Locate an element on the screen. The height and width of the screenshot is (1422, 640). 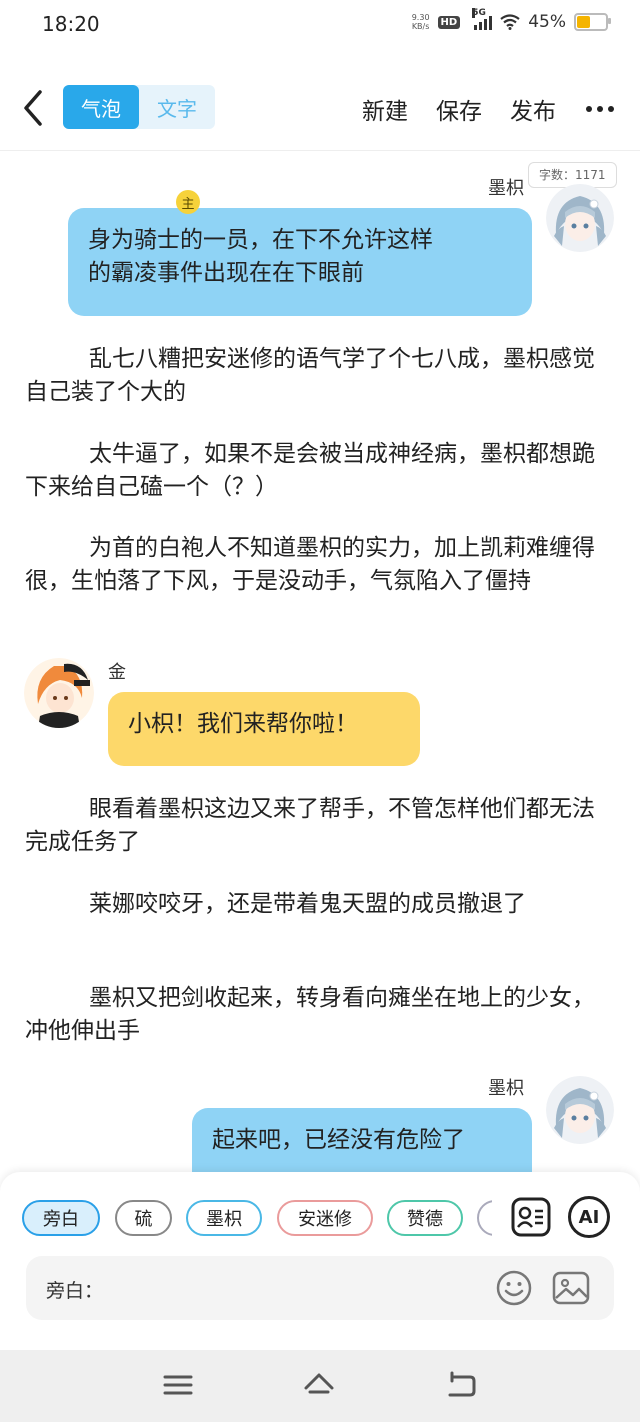
network-type: 5G is located at coordinates (479, 13).